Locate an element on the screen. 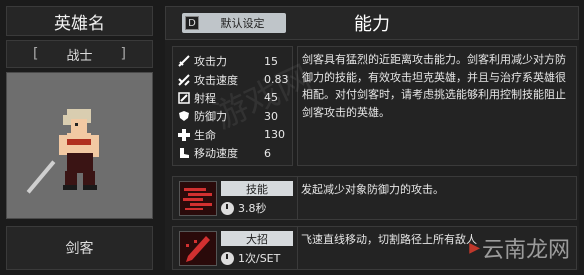 The image size is (584, 275). ability-header: D 默认设定 能力 is located at coordinates (372, 23).